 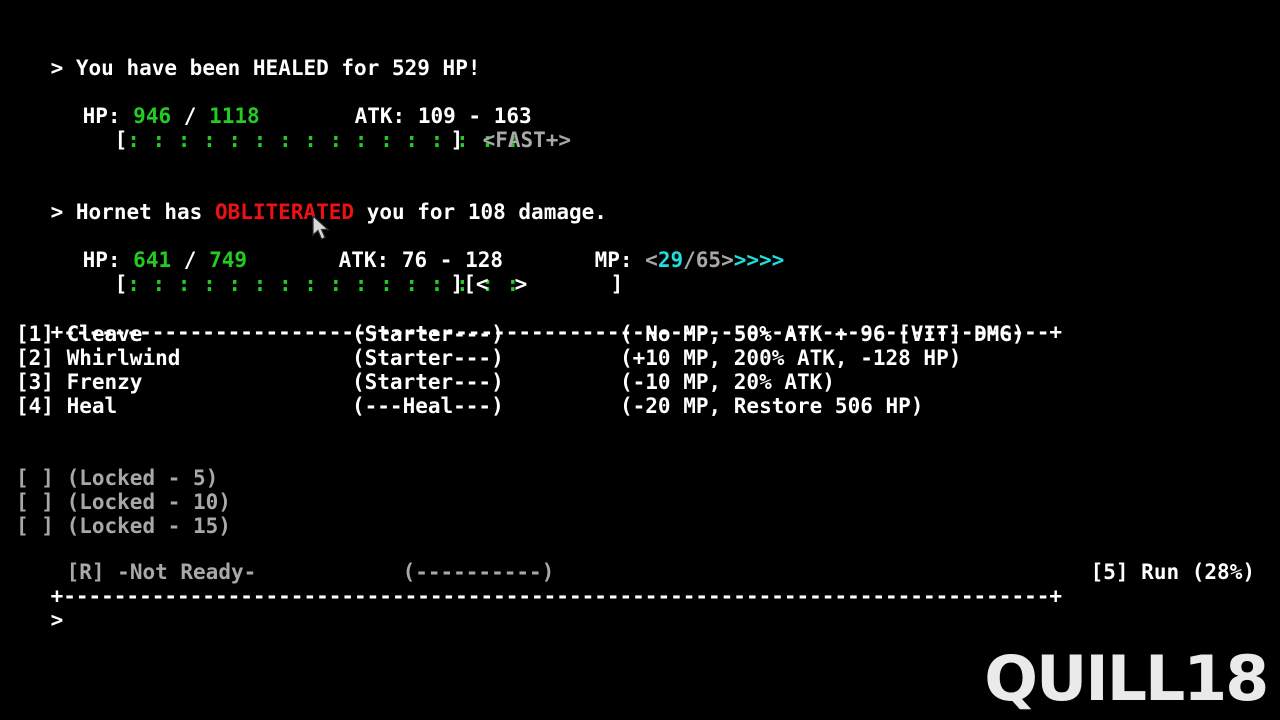 What do you see at coordinates (148, 502) in the screenshot?
I see `locked-slot-label: (Locked - 10)` at bounding box center [148, 502].